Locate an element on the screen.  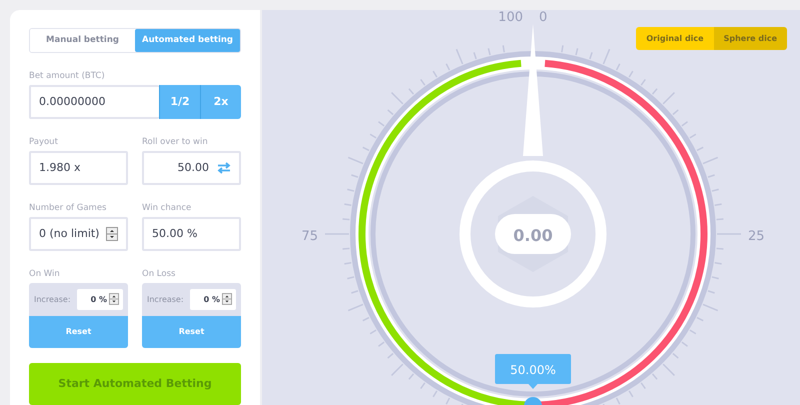
roll-over-field: 50.00 is located at coordinates (191, 167).